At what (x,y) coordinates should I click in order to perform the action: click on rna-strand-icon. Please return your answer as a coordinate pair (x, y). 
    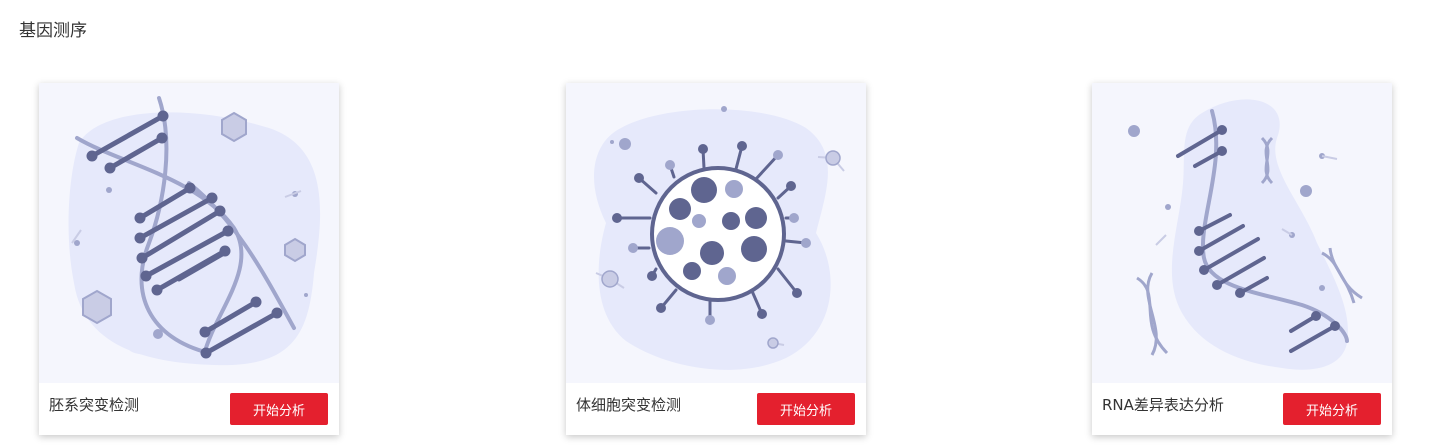
    Looking at the image, I should click on (1245, 234).